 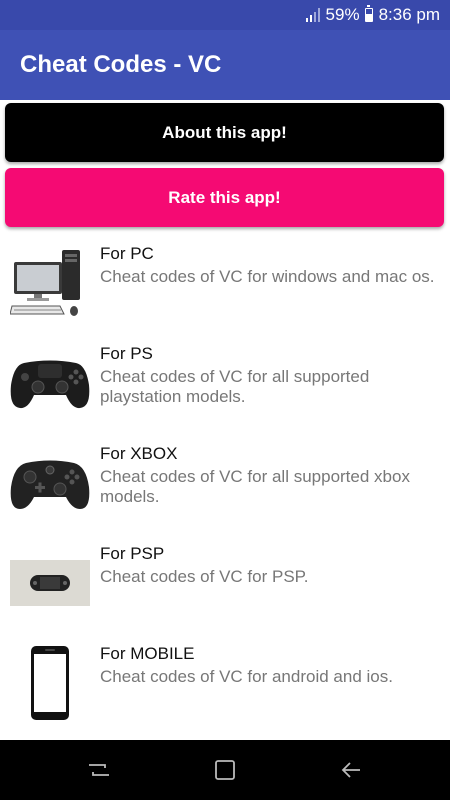 What do you see at coordinates (50, 383) in the screenshot?
I see `ps-controller-icon` at bounding box center [50, 383].